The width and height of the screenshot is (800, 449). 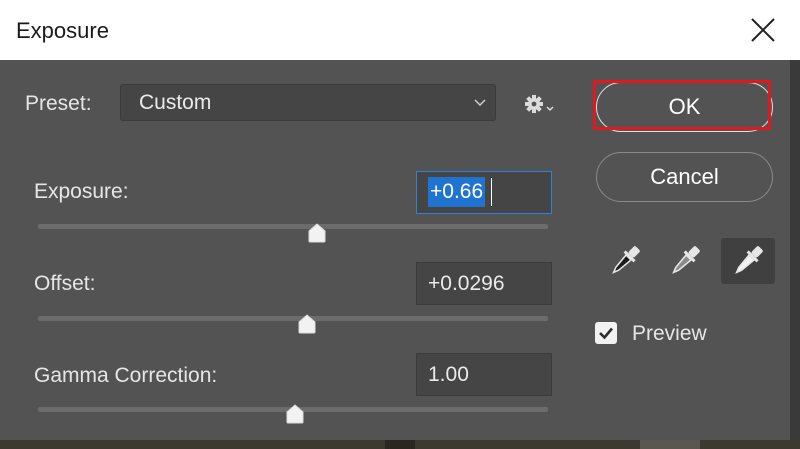 I want to click on exposure-slider-track, so click(x=293, y=226).